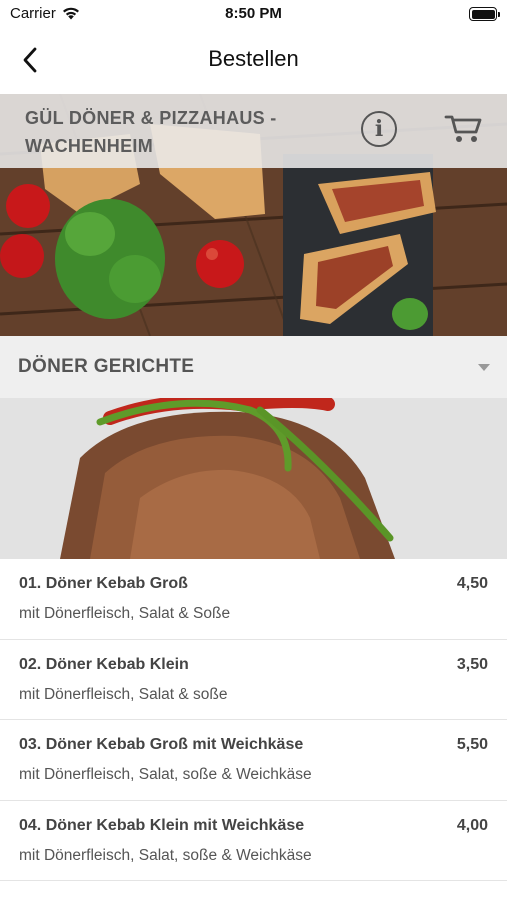 This screenshot has height=900, width=507. I want to click on battery-icon, so click(484, 14).